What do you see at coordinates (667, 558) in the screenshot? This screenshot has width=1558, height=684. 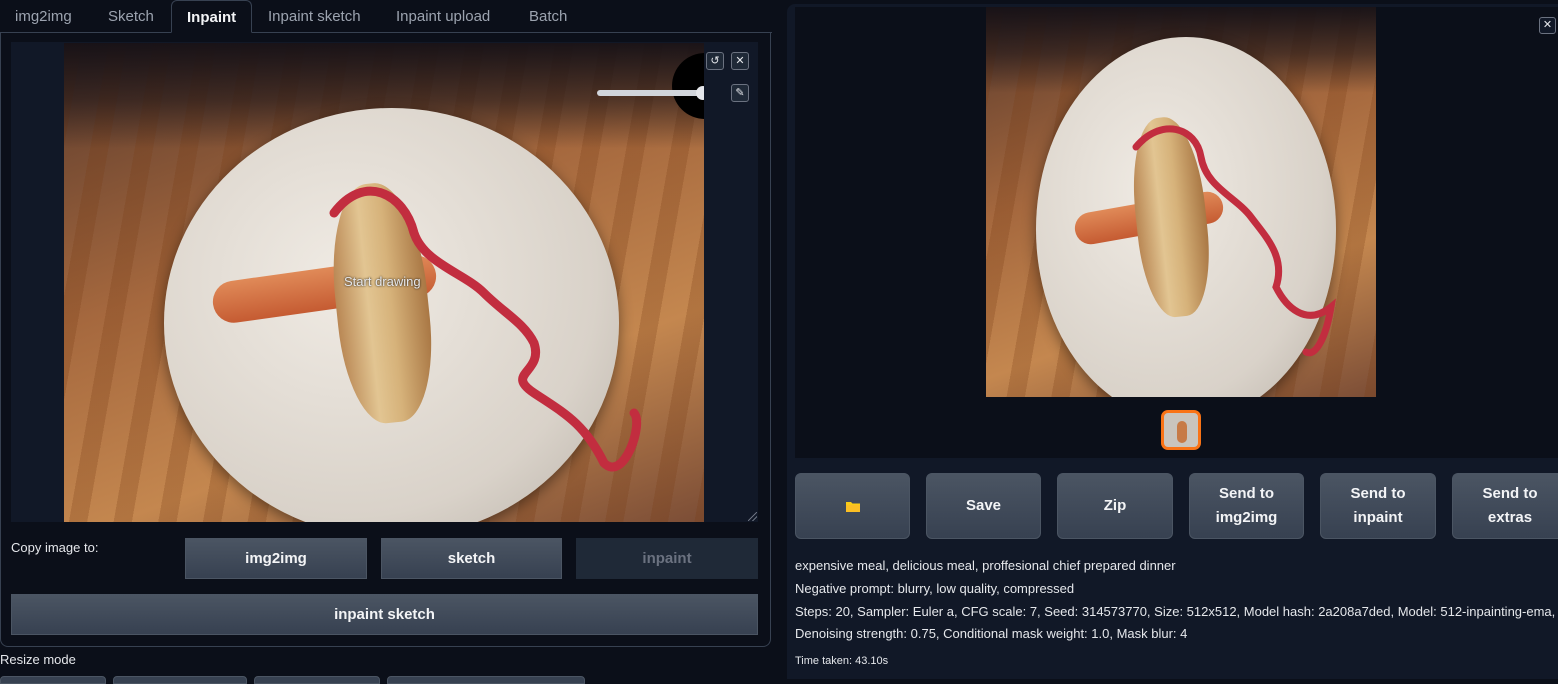 I see `copy-to-inpaint-button: inpaint` at bounding box center [667, 558].